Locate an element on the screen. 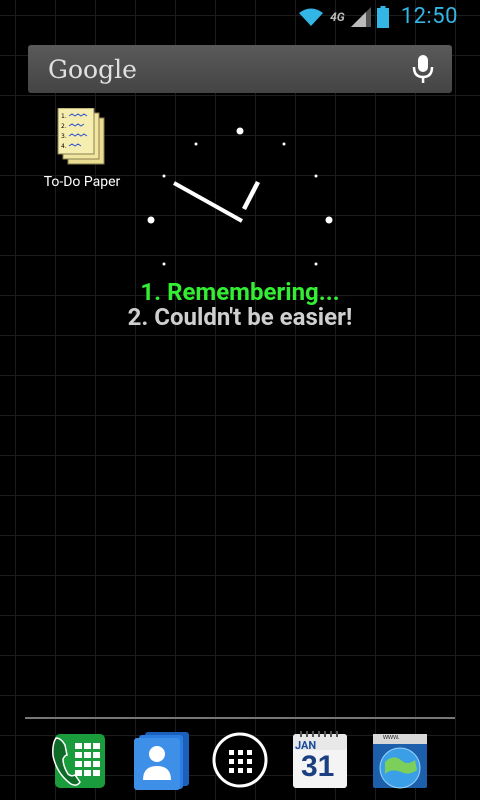  svg-text: 3. is located at coordinates (64, 136).